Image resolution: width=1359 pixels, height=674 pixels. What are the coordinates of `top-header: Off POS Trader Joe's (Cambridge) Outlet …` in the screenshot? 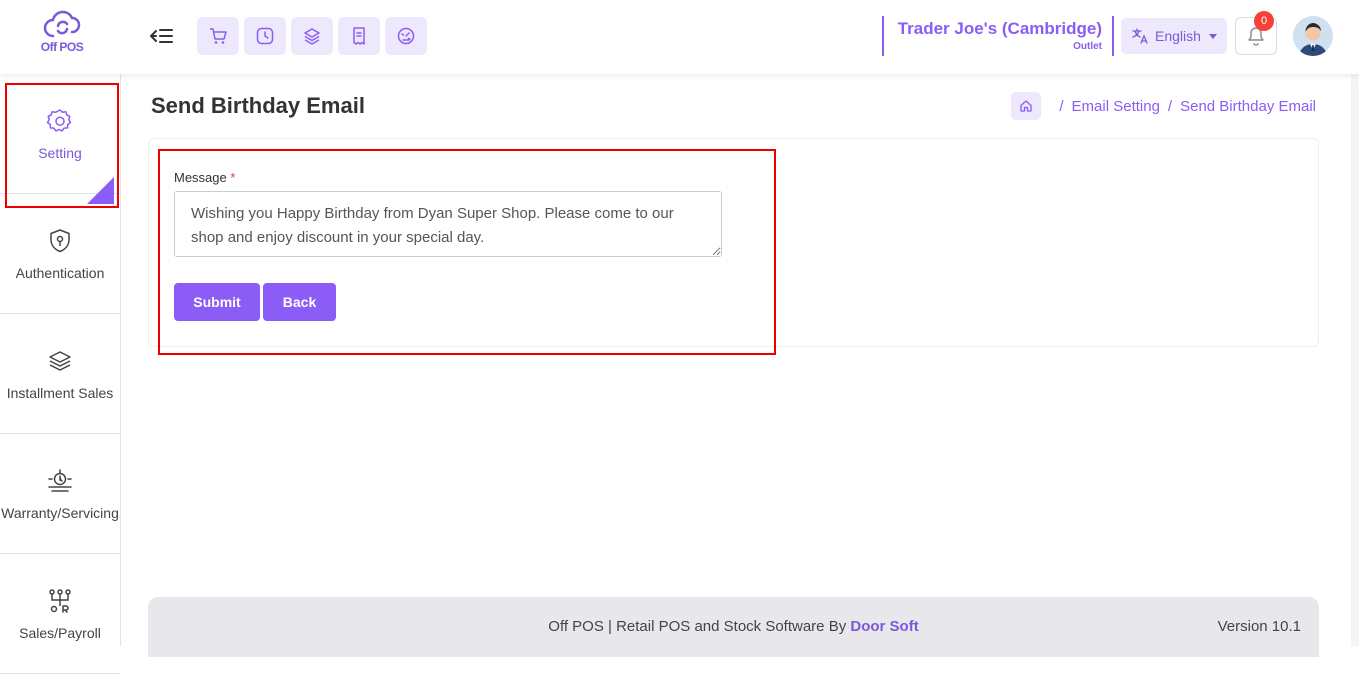 It's located at (679, 37).